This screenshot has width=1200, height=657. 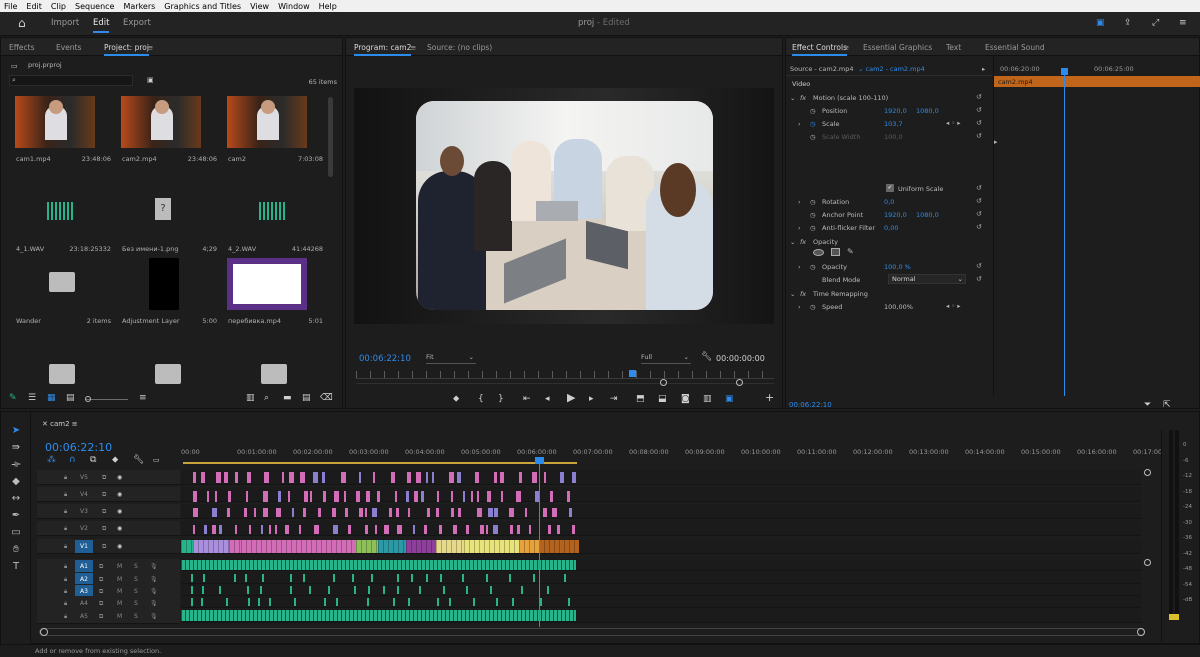 I want to click on track-label: V5, so click(x=84, y=477).